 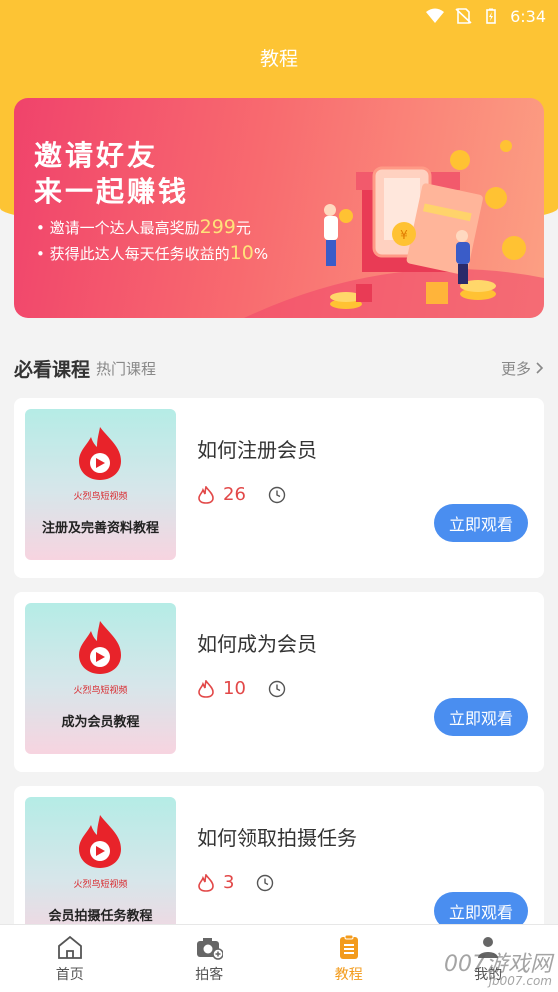 What do you see at coordinates (257, 644) in the screenshot?
I see `course-title: 如何成为会员` at bounding box center [257, 644].